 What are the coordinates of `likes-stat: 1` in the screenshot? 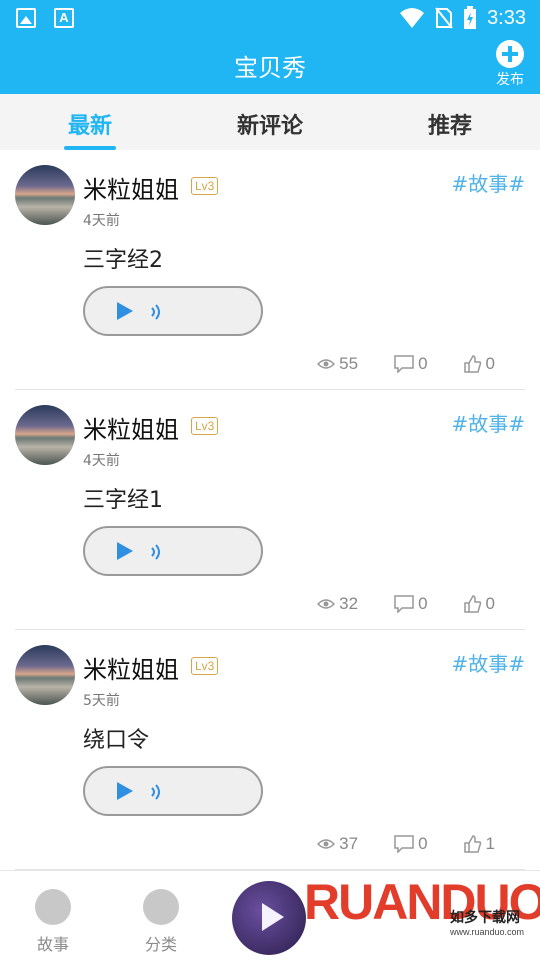 It's located at (479, 844).